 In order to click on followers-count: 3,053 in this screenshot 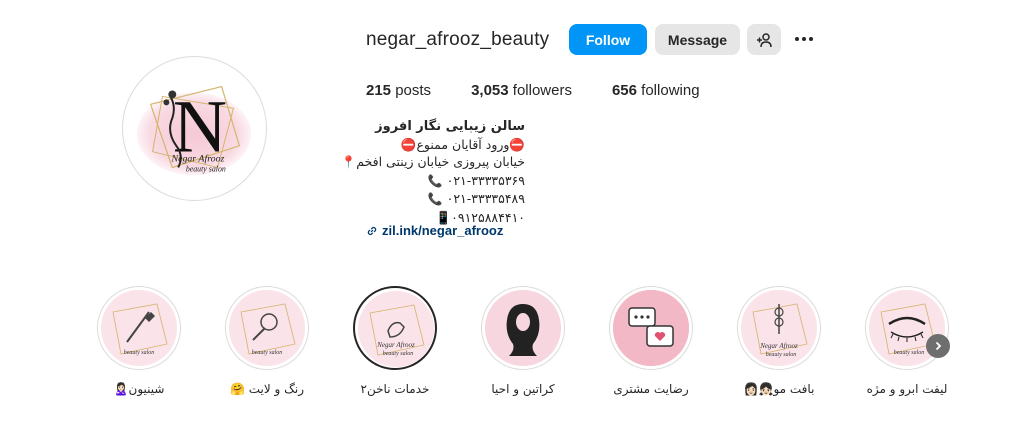, I will do `click(490, 90)`.